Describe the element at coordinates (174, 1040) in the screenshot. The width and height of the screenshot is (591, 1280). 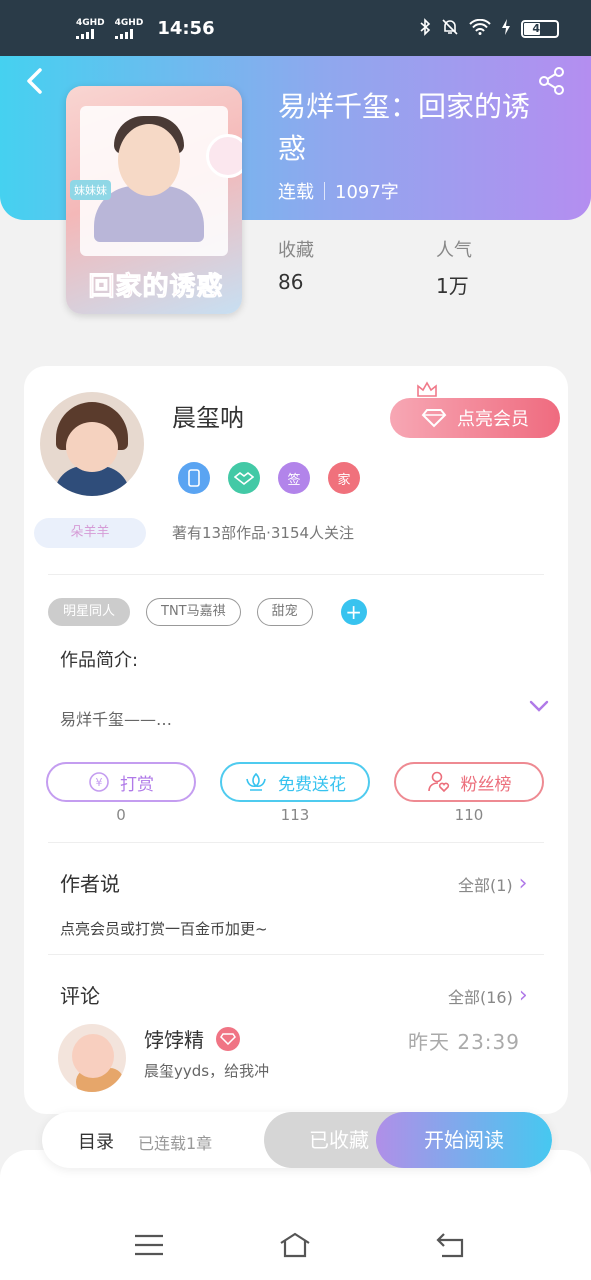
I see `commenter-name-text: 饽饽精` at that location.